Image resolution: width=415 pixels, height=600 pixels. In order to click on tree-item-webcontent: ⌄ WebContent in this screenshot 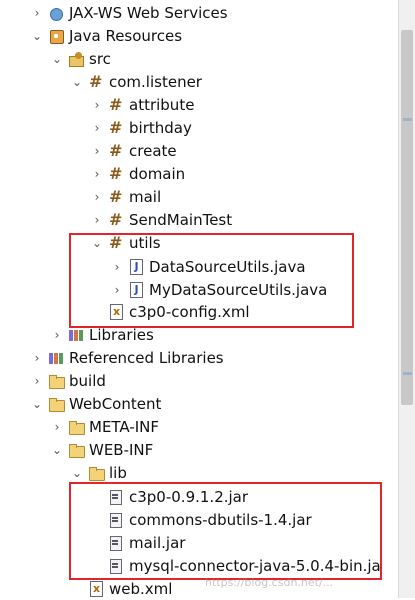, I will do `click(199, 404)`.